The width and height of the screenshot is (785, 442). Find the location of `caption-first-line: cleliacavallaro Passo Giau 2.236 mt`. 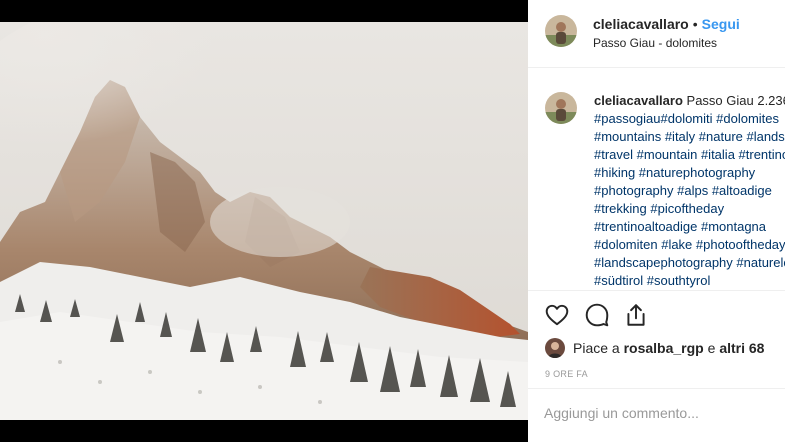

caption-first-line: cleliacavallaro Passo Giau 2.236 mt is located at coordinates (689, 101).